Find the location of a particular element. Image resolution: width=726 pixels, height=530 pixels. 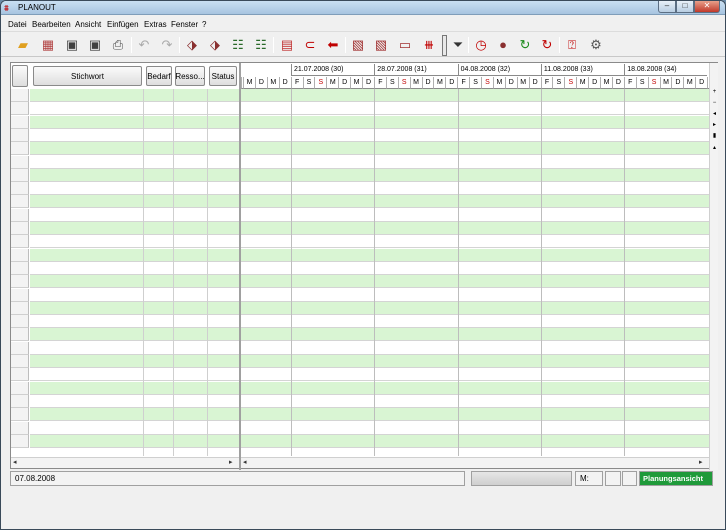

grid-horizontal-scrollbar: ◂ ▸ is located at coordinates (125, 462).